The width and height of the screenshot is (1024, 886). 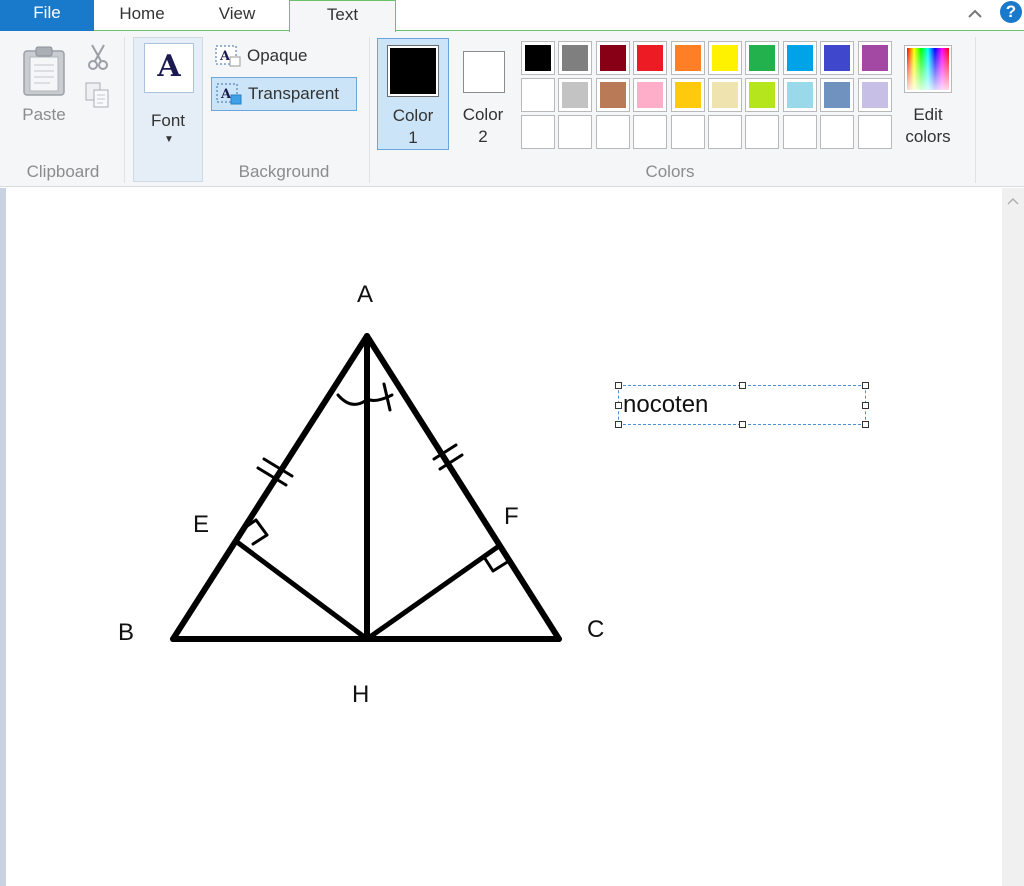 What do you see at coordinates (126, 632) in the screenshot?
I see `label-b: B` at bounding box center [126, 632].